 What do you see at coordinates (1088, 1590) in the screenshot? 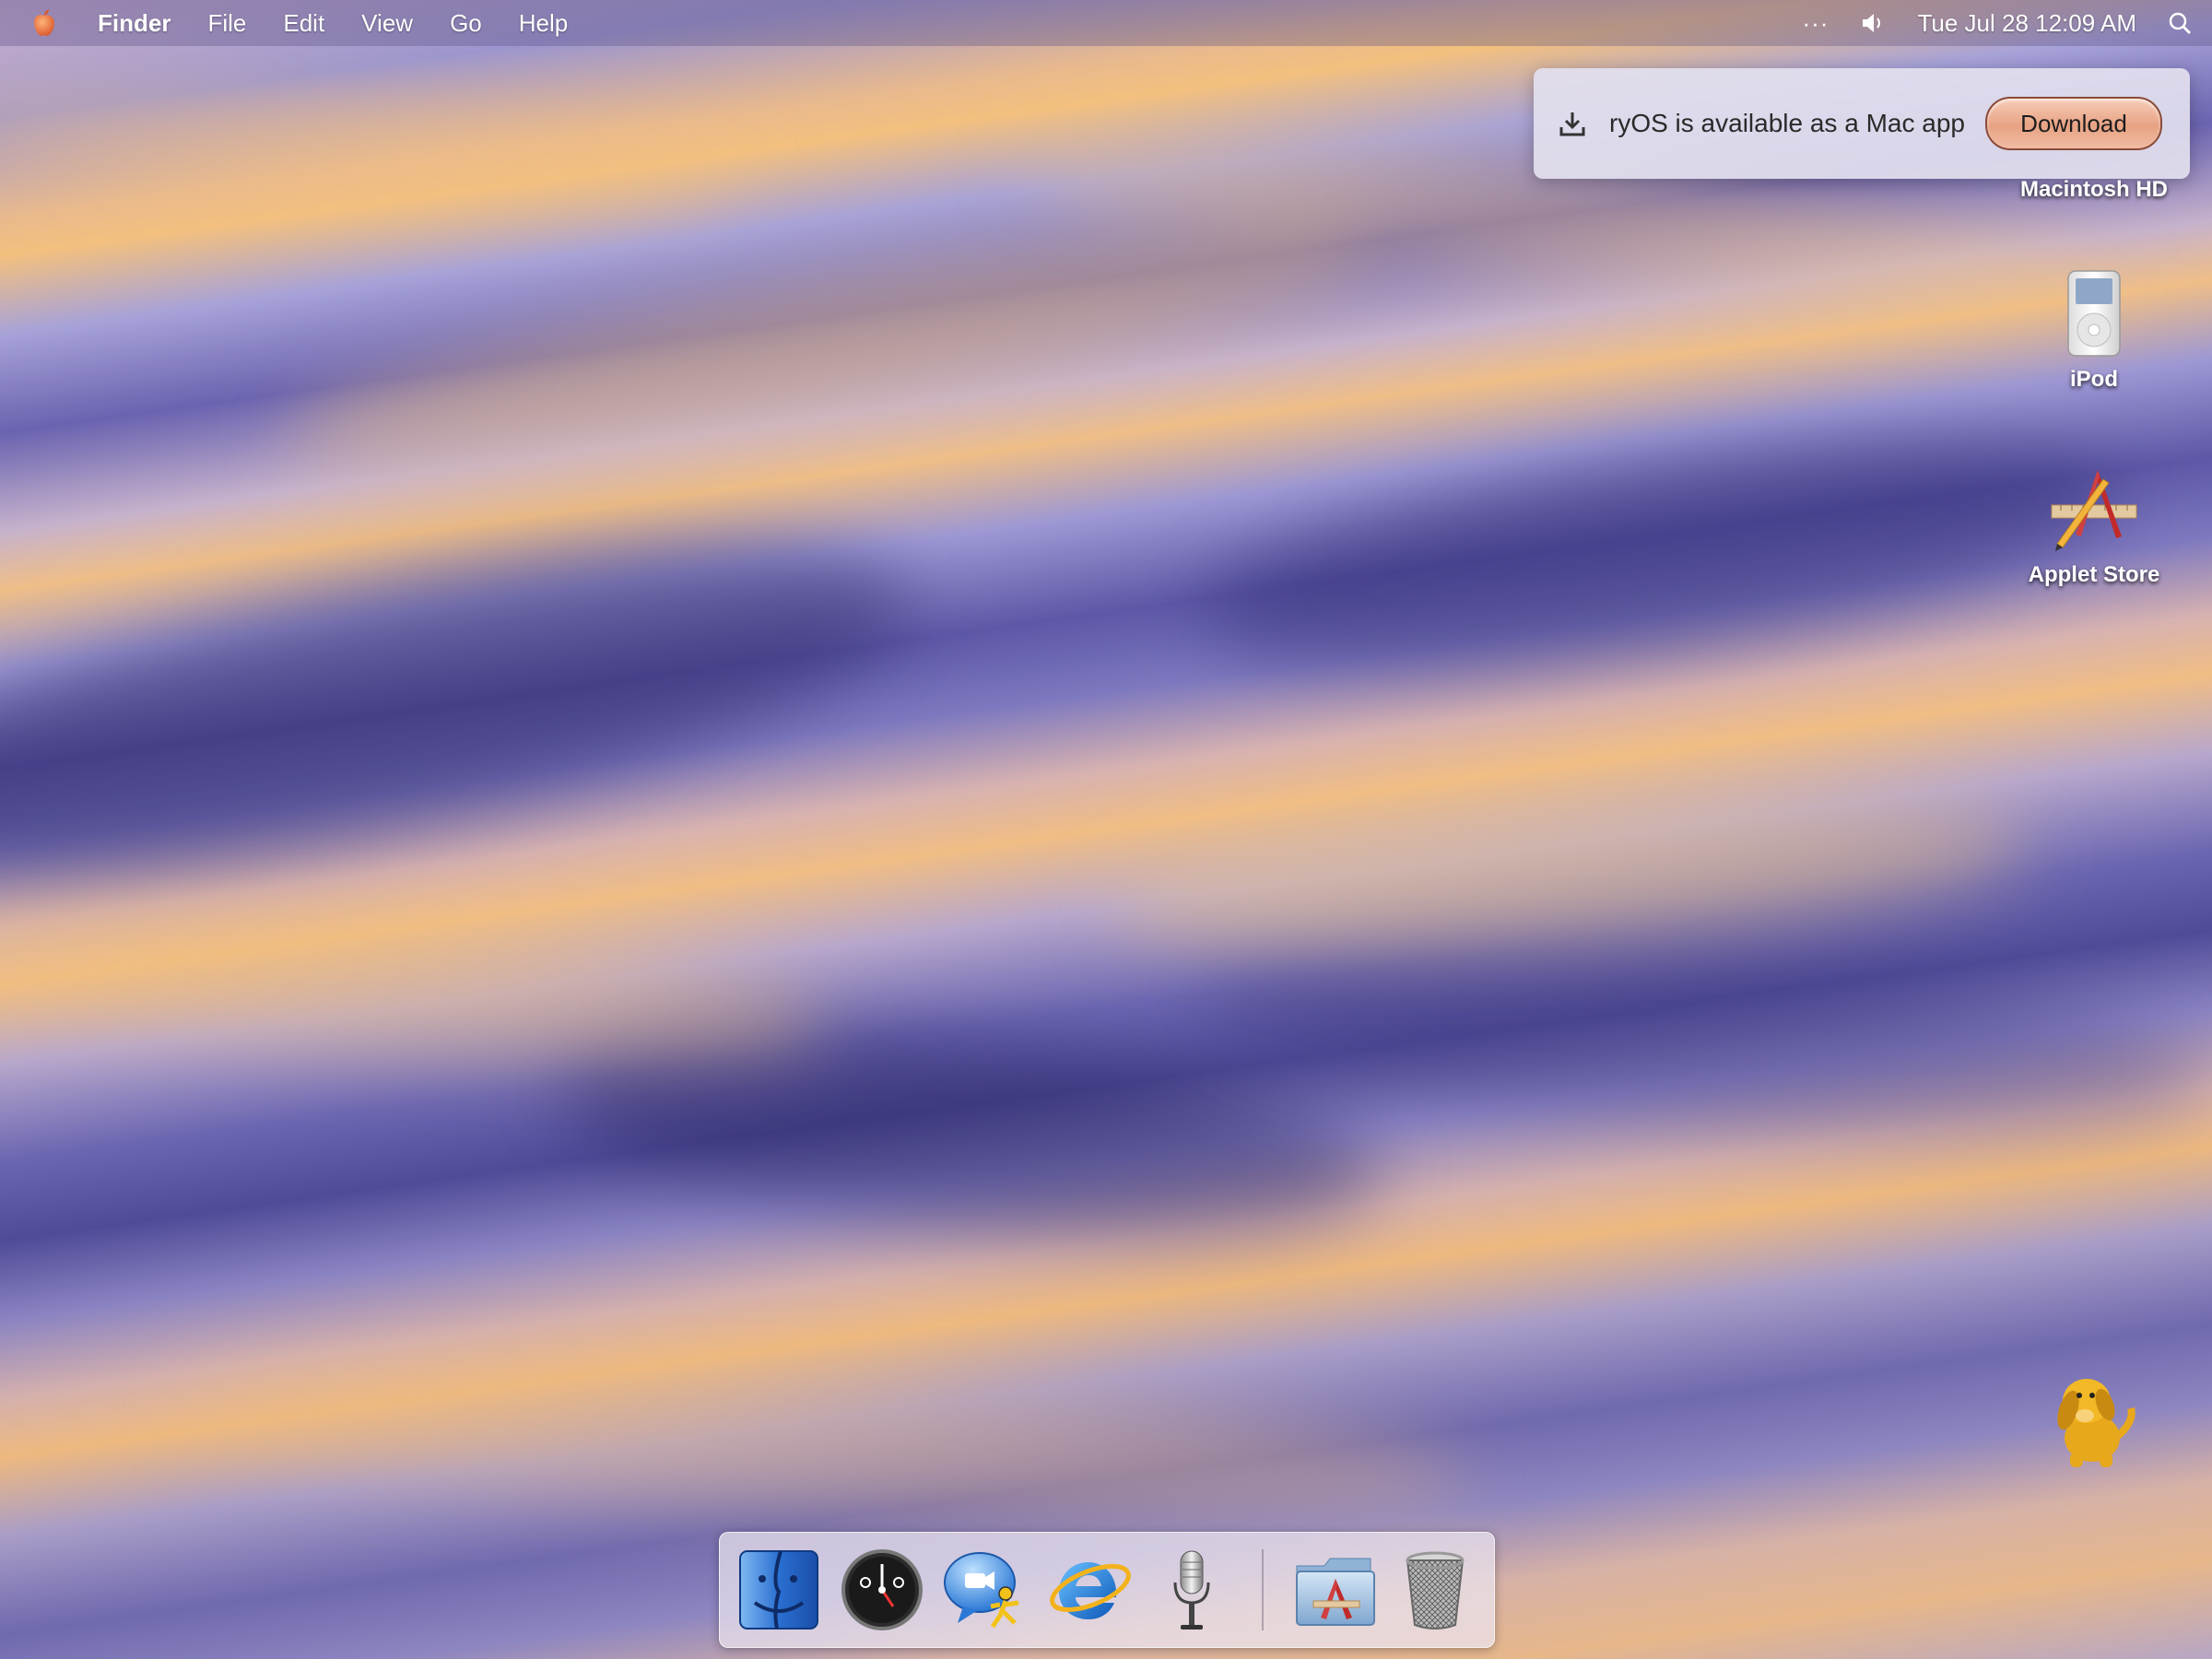
I see `internet-explorer-icon` at bounding box center [1088, 1590].